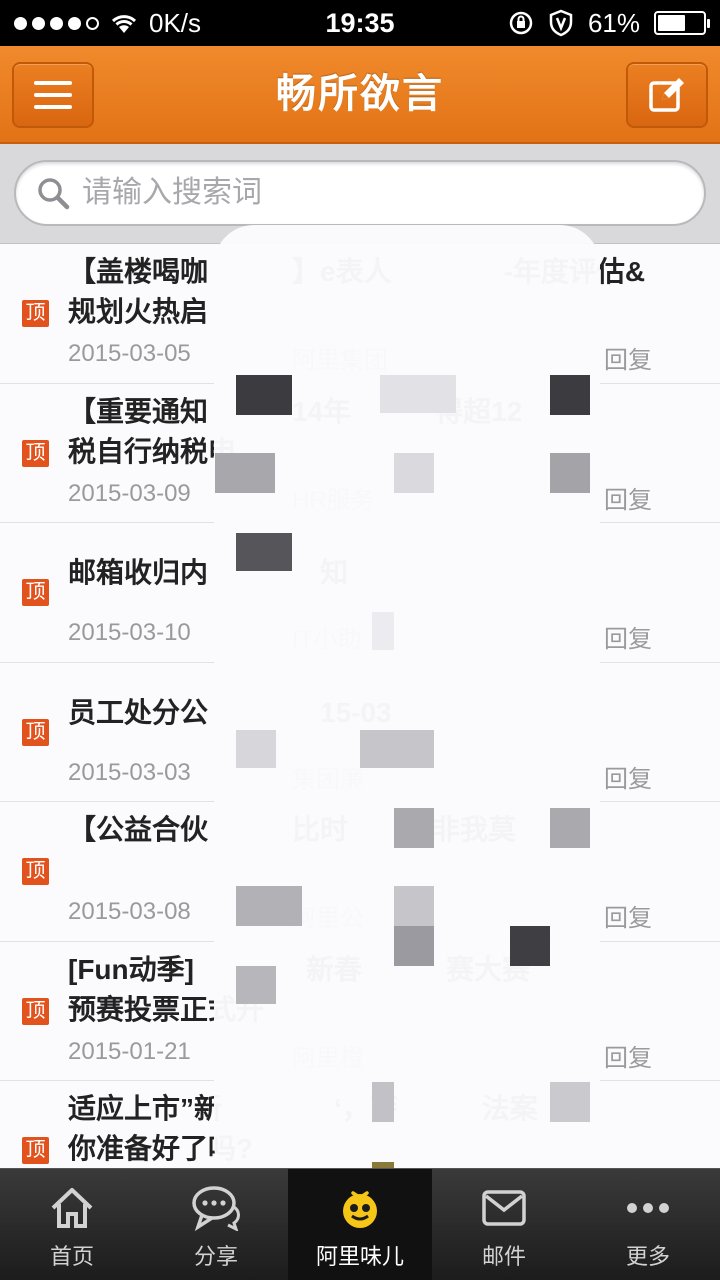  What do you see at coordinates (360, 872) in the screenshot?
I see `list-item: 顶【公益合伙 比时 非我莫 2015-03-08 阿里公 回复` at bounding box center [360, 872].